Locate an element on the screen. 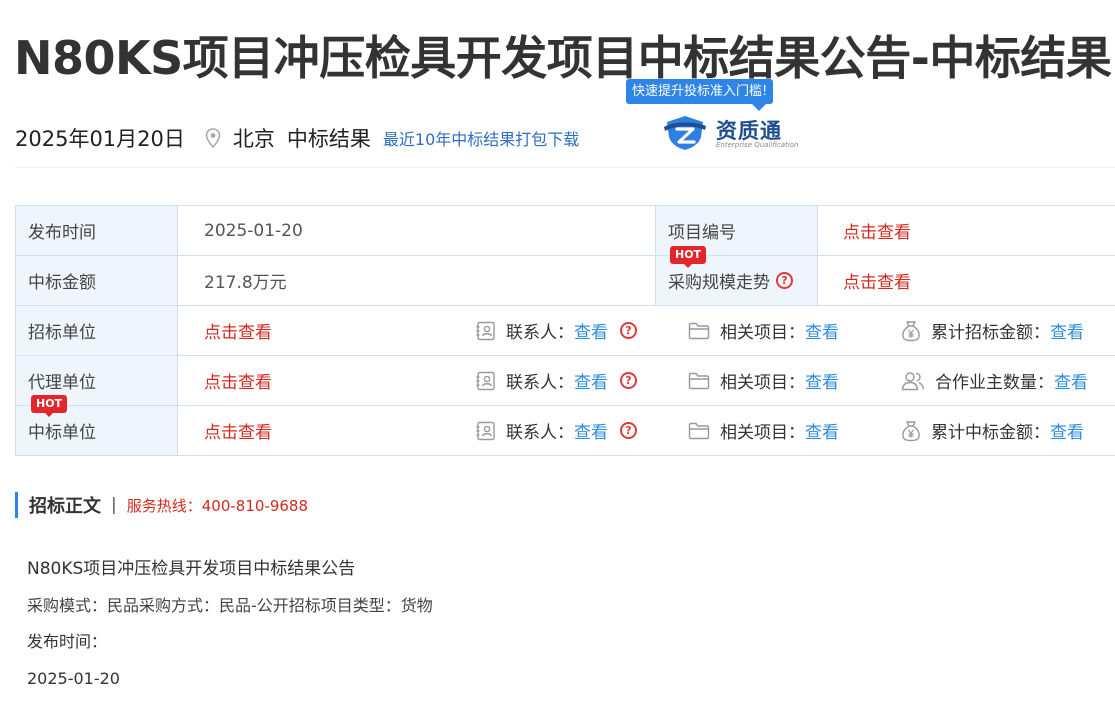  promo-bubble: 快速提升投标准入门槛! is located at coordinates (700, 95).